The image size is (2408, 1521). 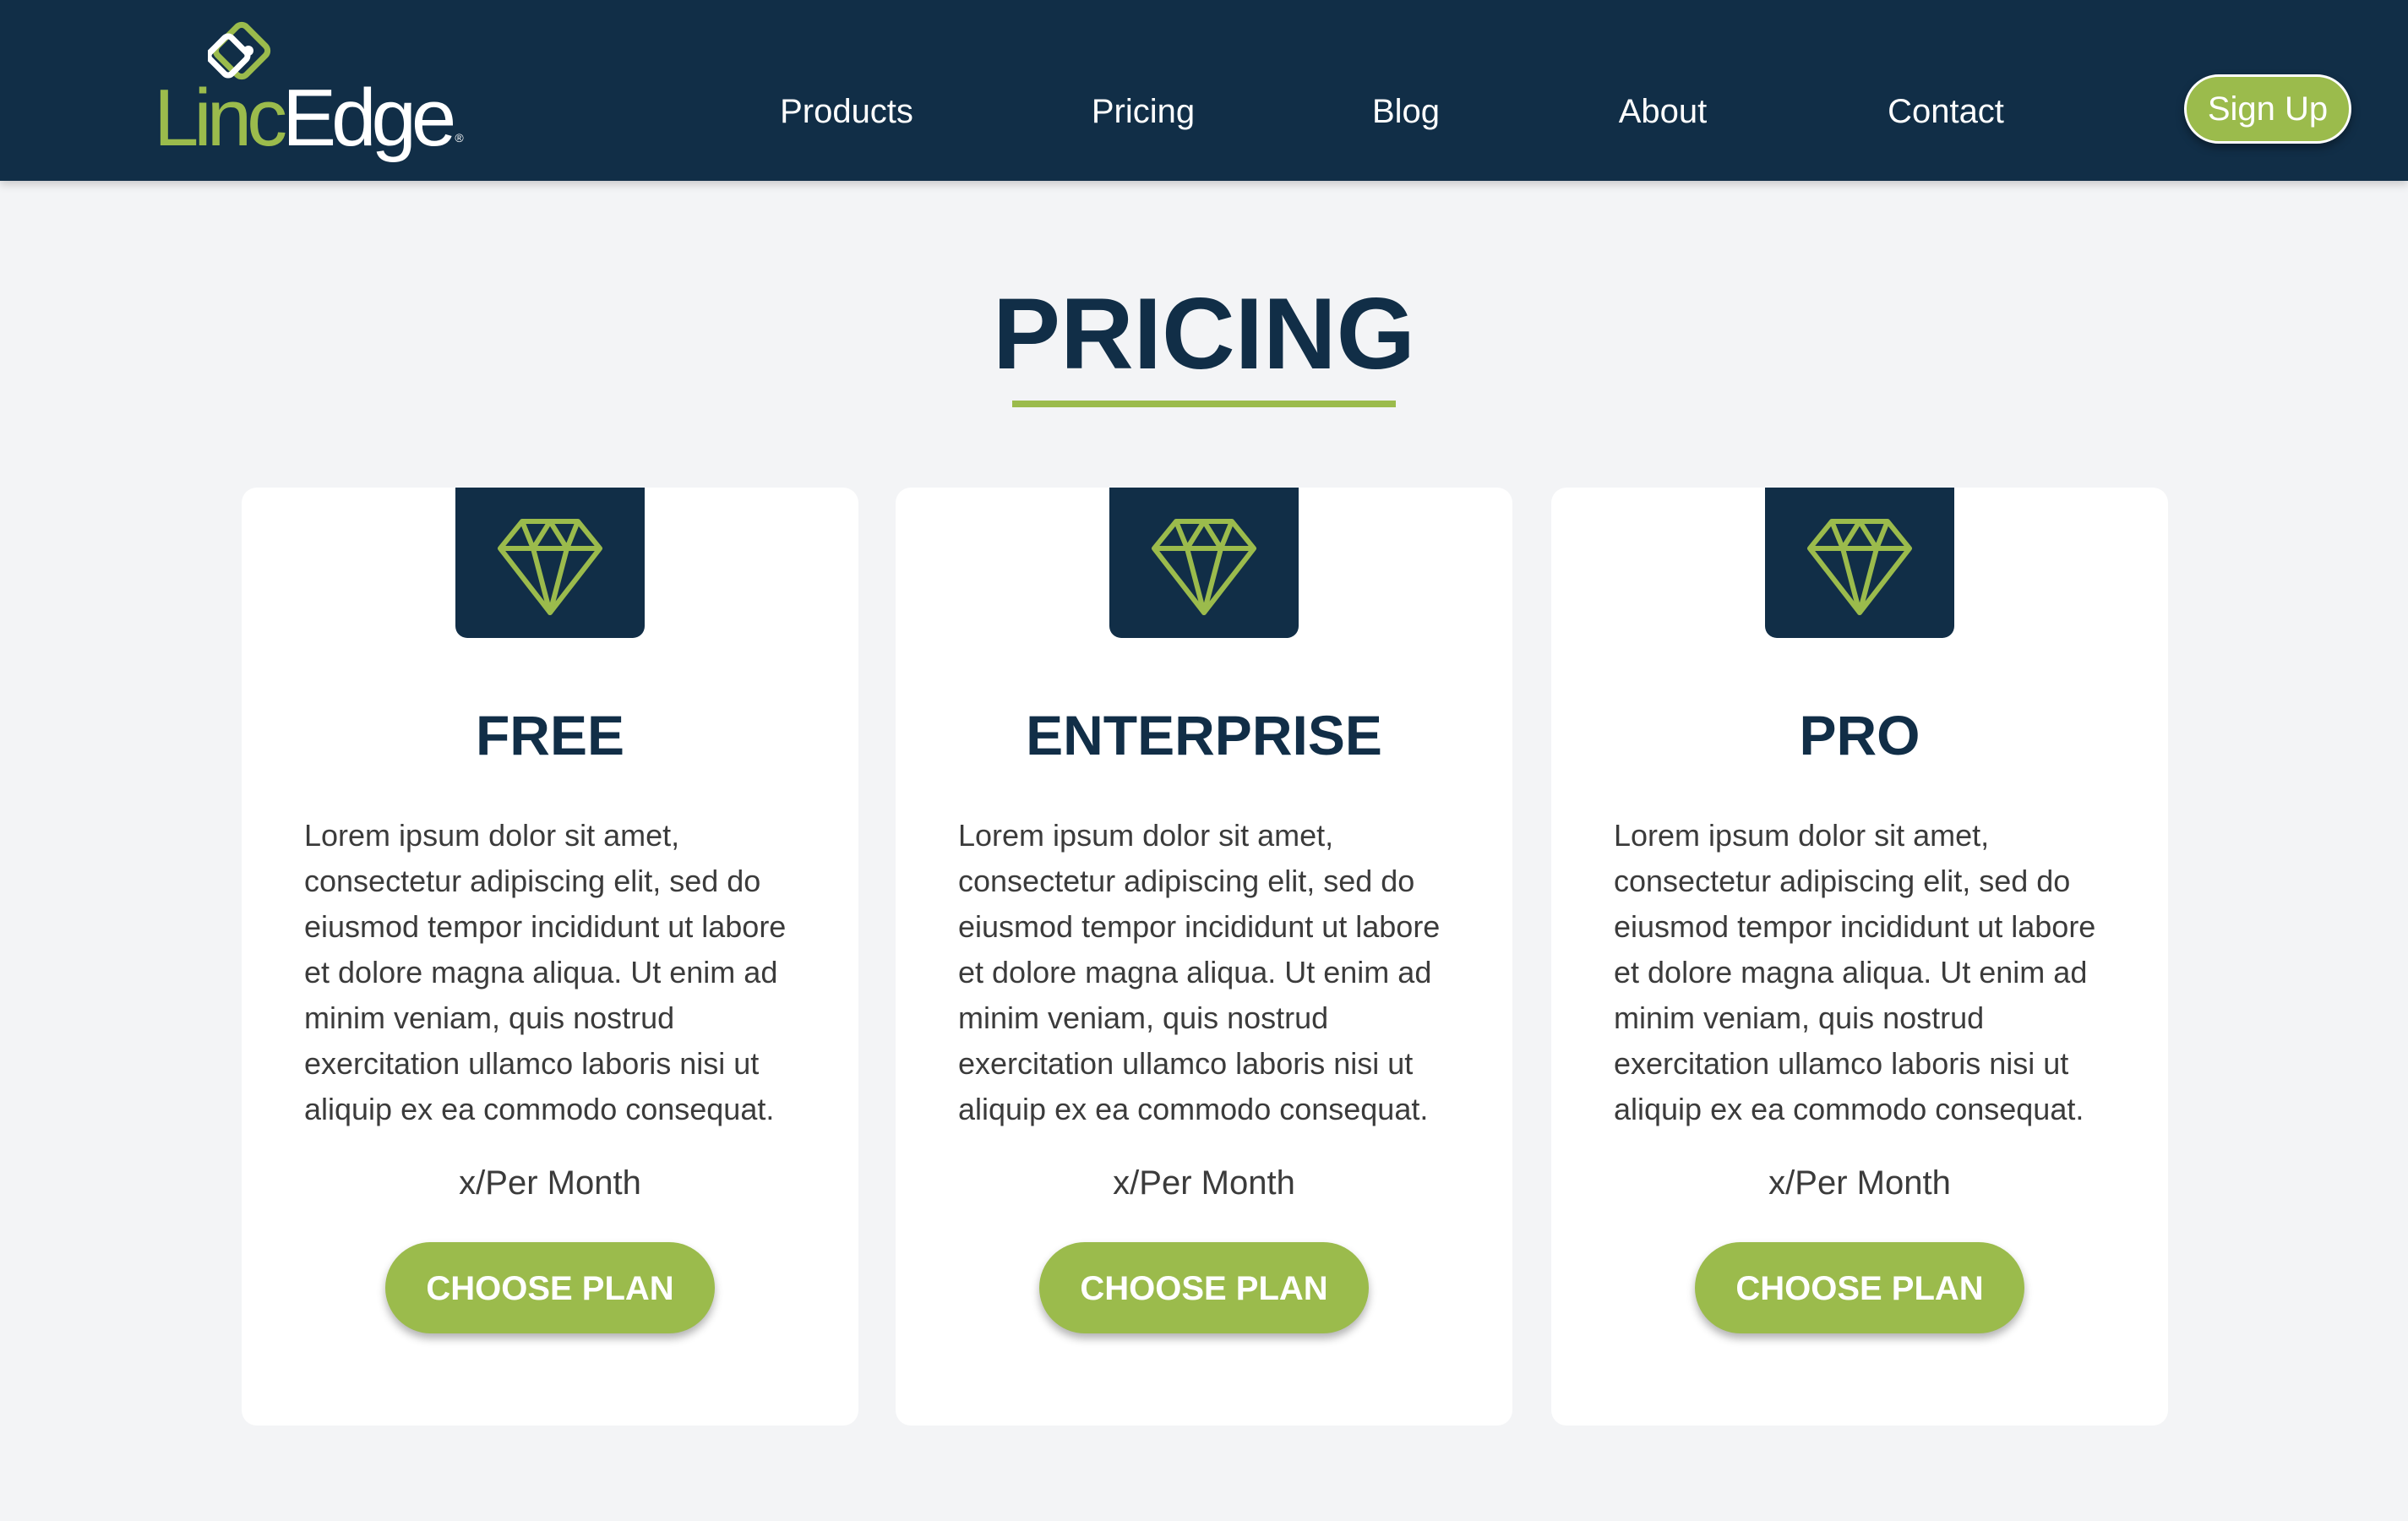 I want to click on nav-blog: Blog, so click(x=1406, y=111).